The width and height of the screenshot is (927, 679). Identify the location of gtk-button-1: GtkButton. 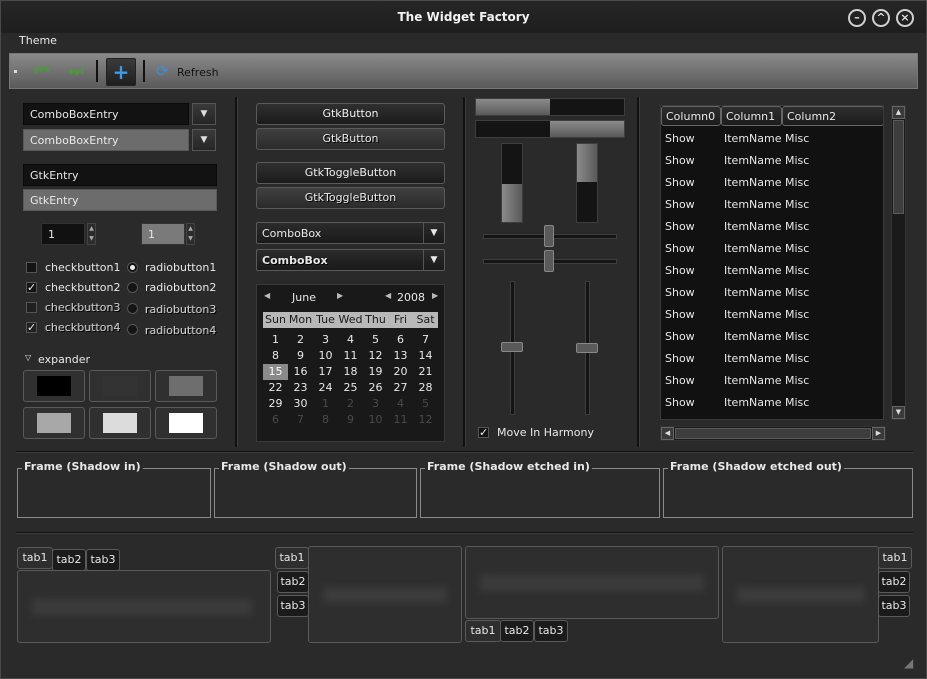
(350, 114).